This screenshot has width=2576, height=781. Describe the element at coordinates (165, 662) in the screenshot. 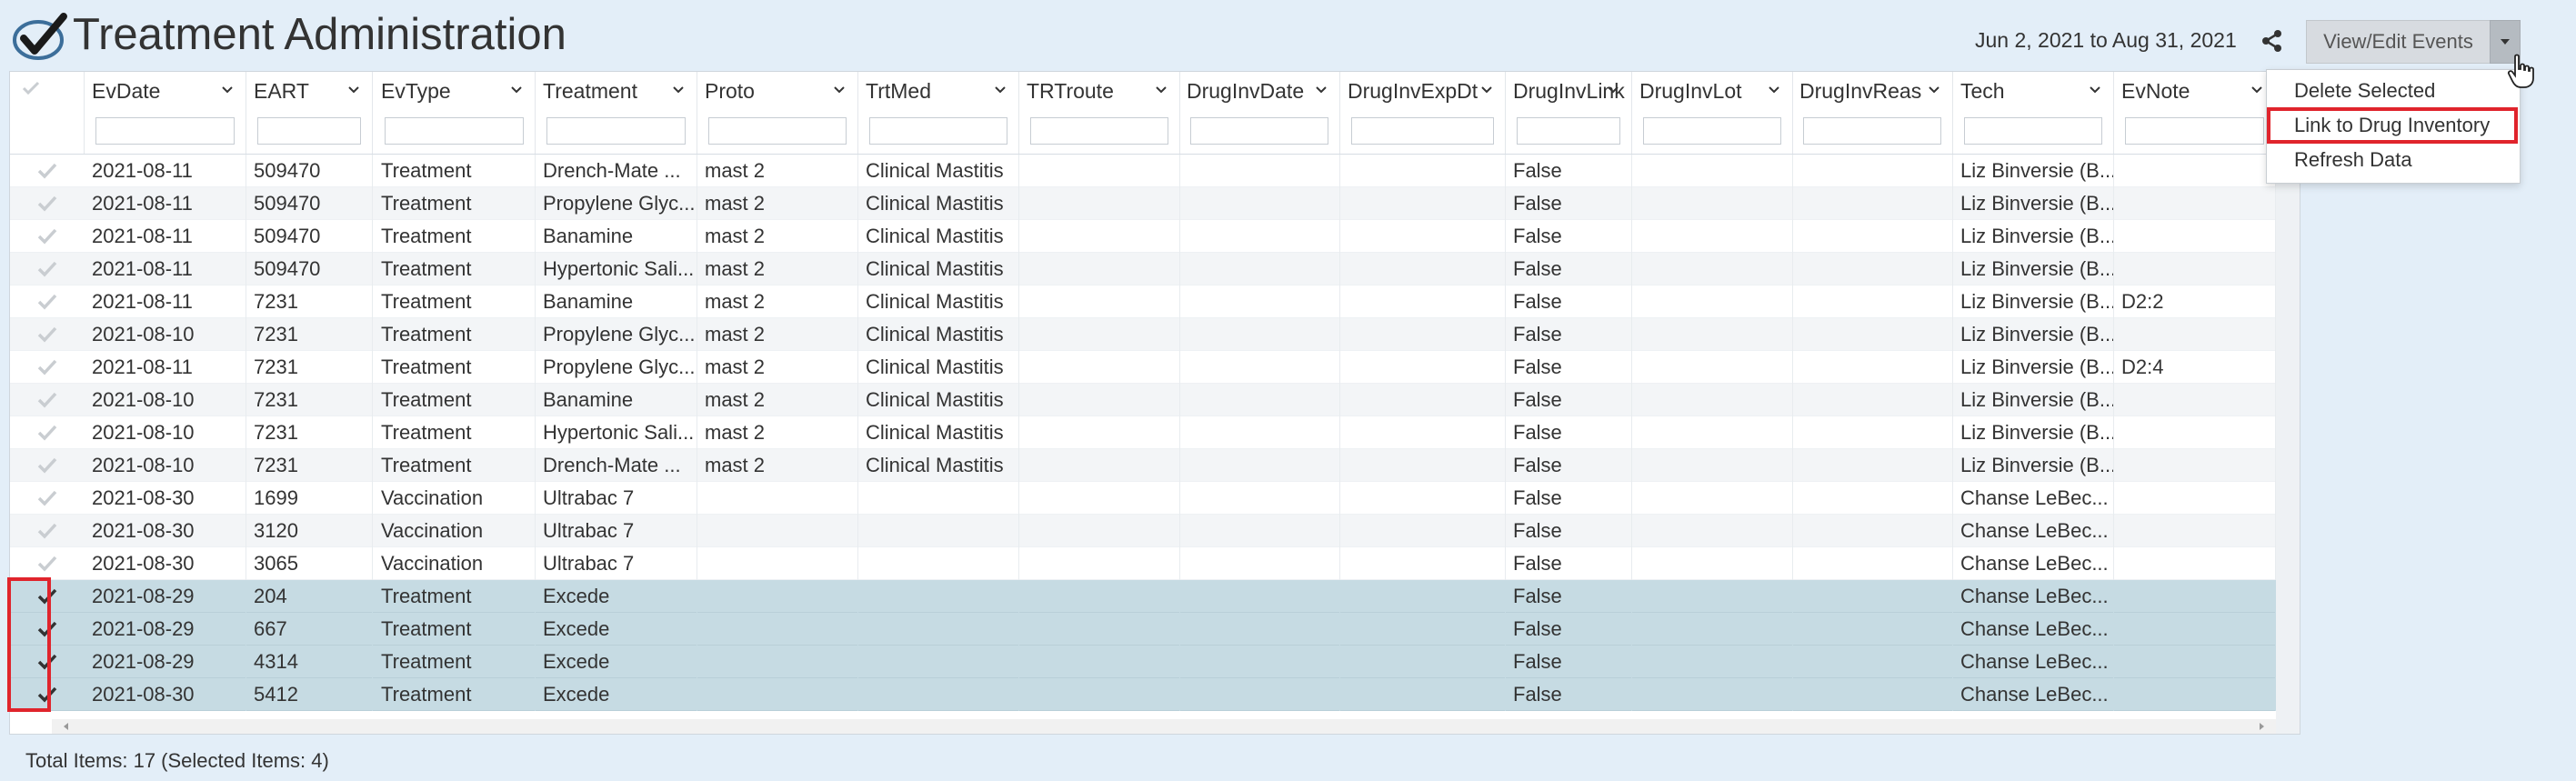

I see `cell-evdate: 2021-08-29` at that location.